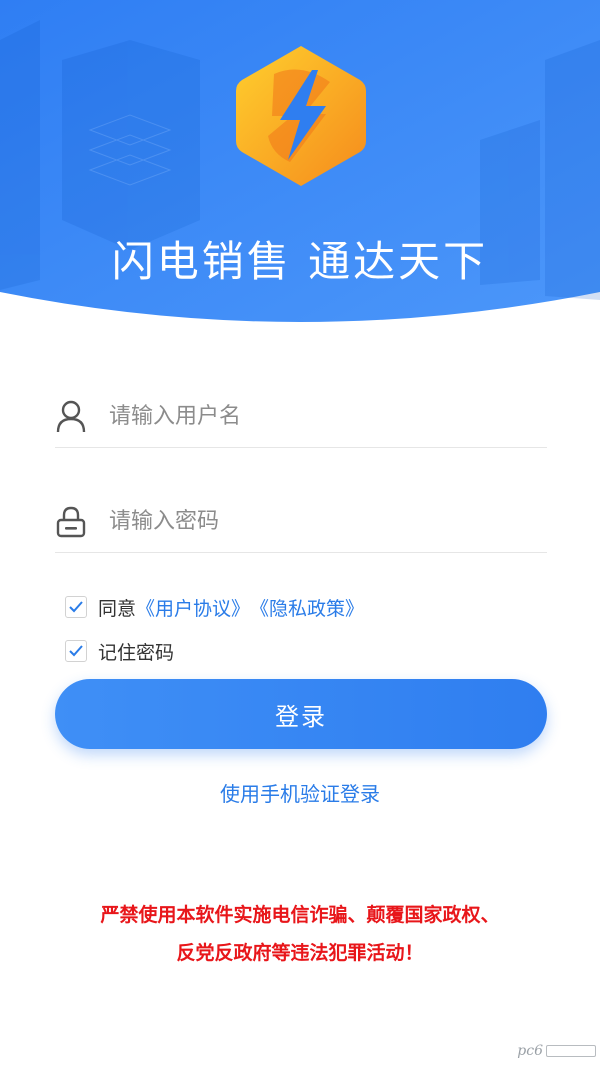 The image size is (600, 1067). Describe the element at coordinates (319, 416) in the screenshot. I see `username-input` at that location.